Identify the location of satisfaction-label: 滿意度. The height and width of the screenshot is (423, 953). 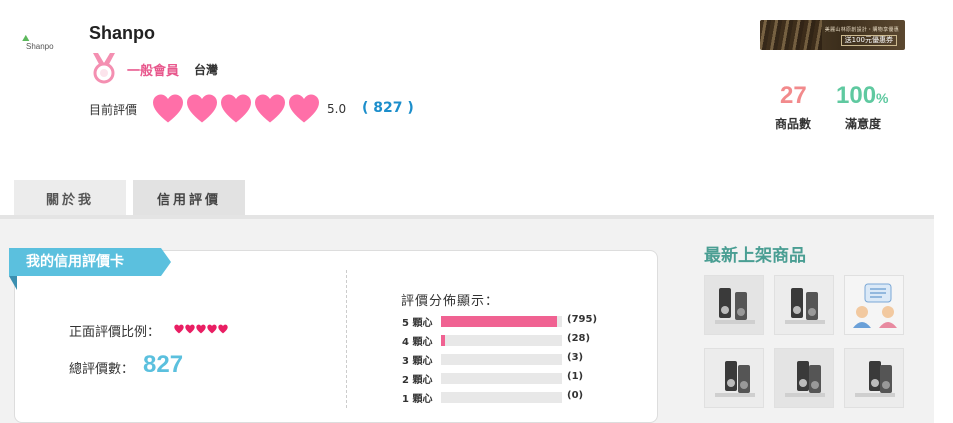
(863, 124).